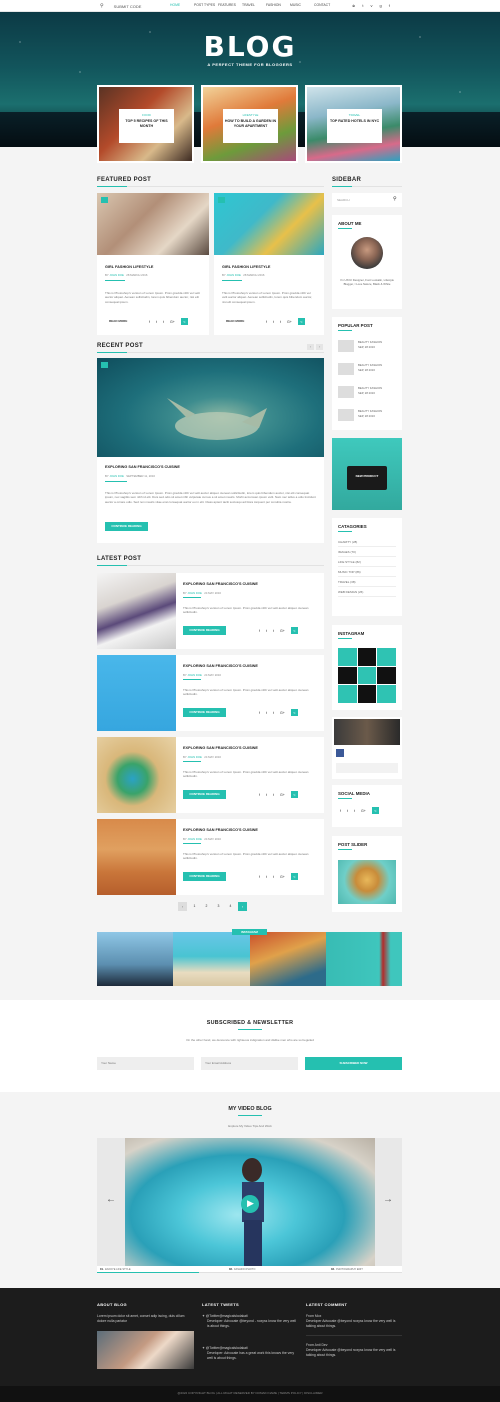  What do you see at coordinates (118, 321) in the screenshot?
I see `read-more-link: READ MORE` at bounding box center [118, 321].